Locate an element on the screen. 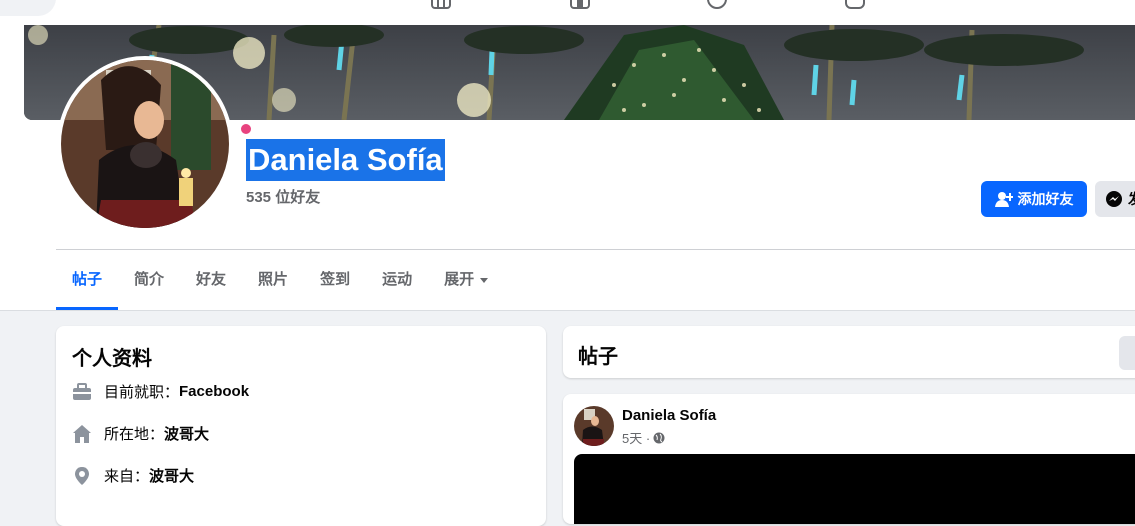  work-row: 目前就职： Facebook is located at coordinates (160, 391).